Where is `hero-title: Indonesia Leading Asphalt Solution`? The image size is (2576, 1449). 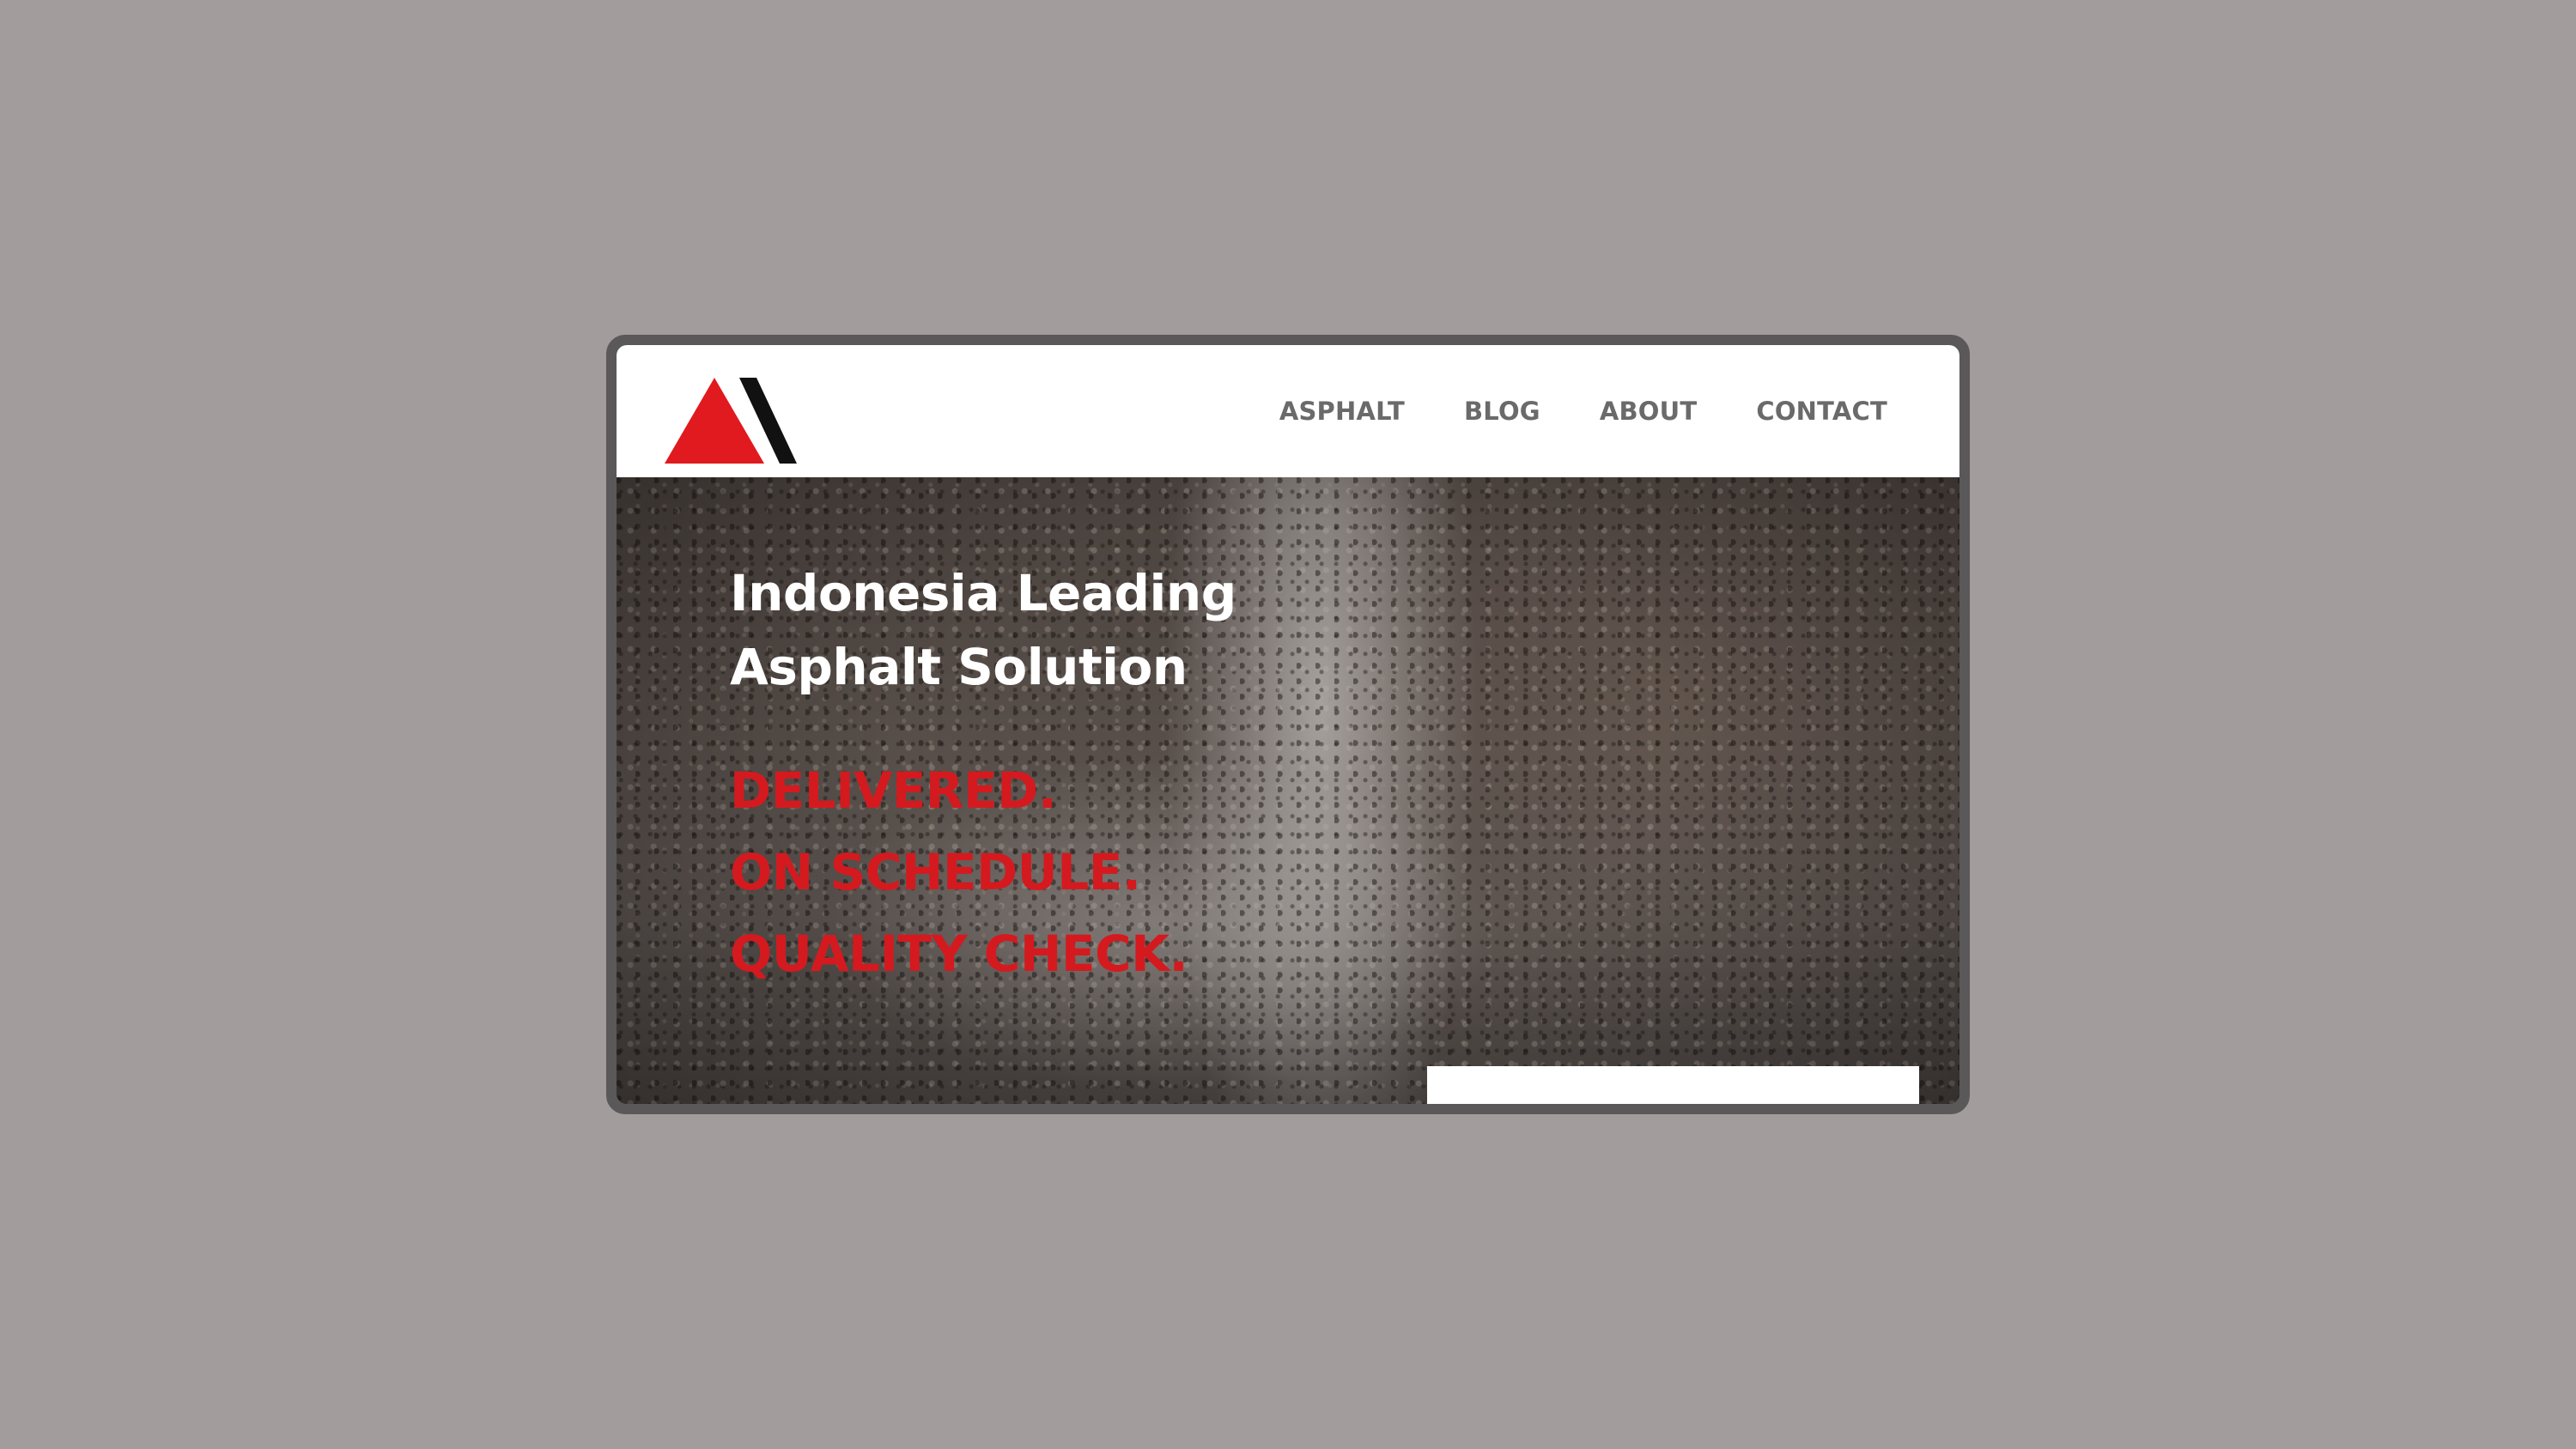 hero-title: Indonesia Leading Asphalt Solution is located at coordinates (983, 630).